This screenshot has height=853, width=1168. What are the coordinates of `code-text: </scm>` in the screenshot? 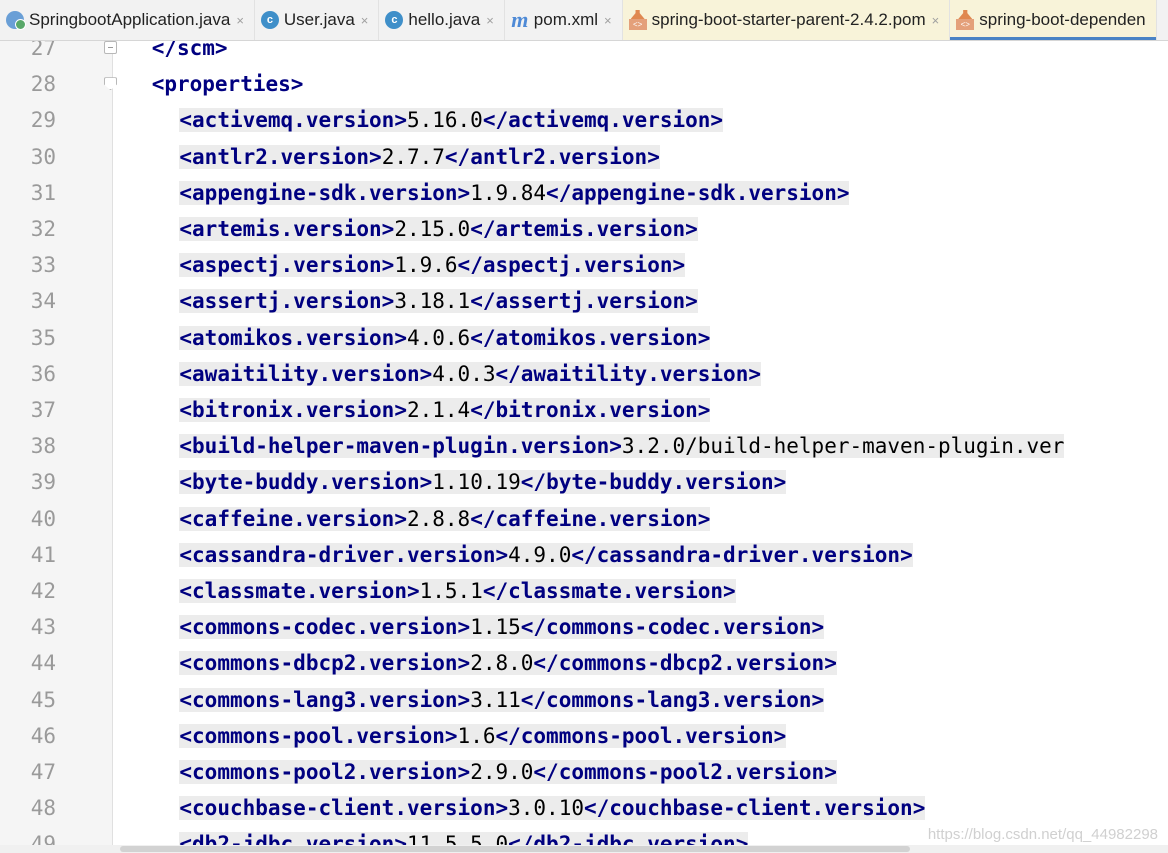 It's located at (189, 50).